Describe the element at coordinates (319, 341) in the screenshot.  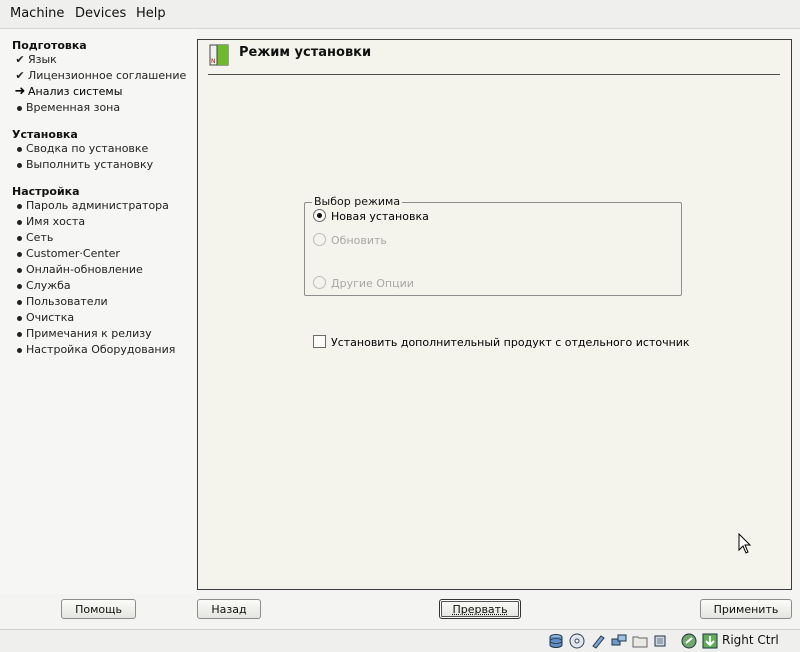
I see `checkbox` at that location.